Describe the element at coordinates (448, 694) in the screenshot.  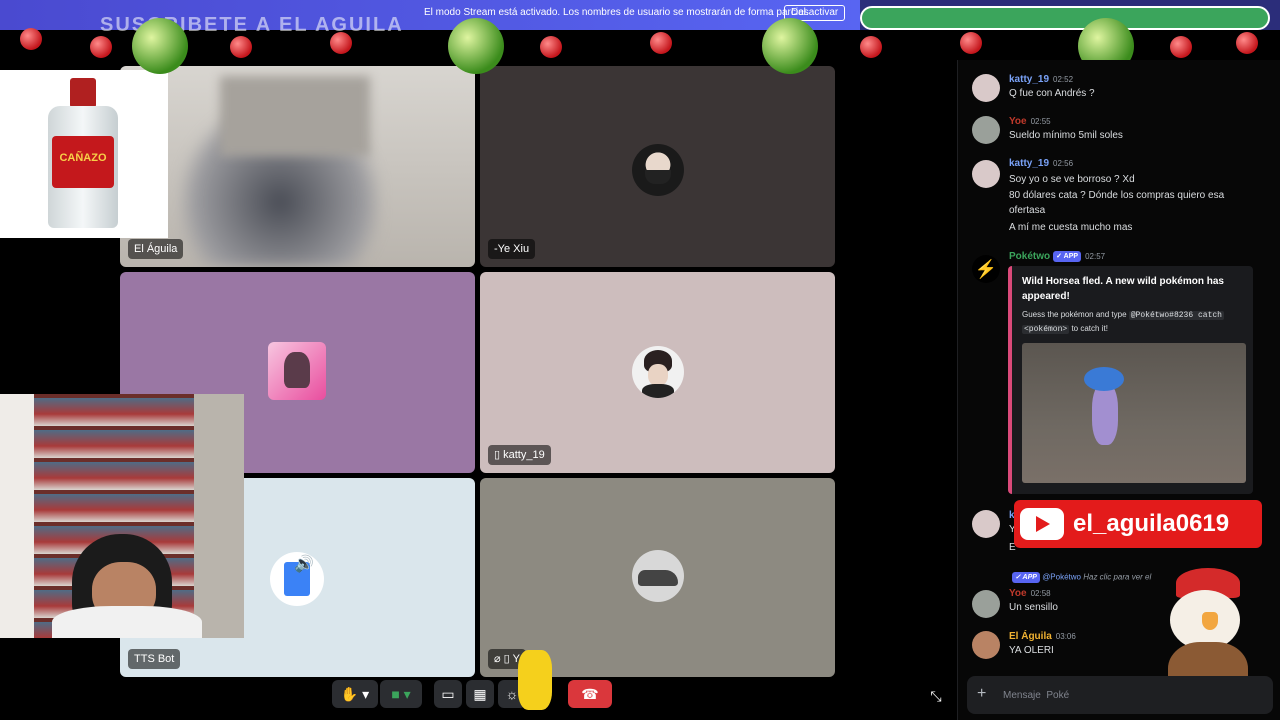
I see `screen-share-button: ▭` at that location.